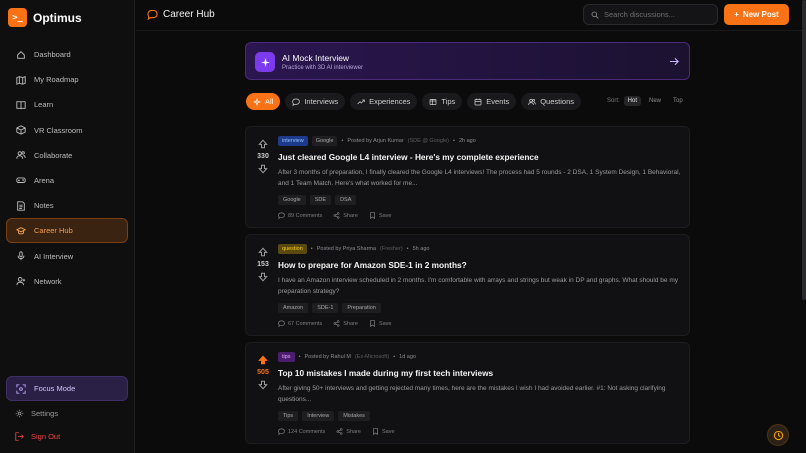 The image size is (806, 453). I want to click on sidebar-item-dashboard: Dashboard, so click(67, 54).